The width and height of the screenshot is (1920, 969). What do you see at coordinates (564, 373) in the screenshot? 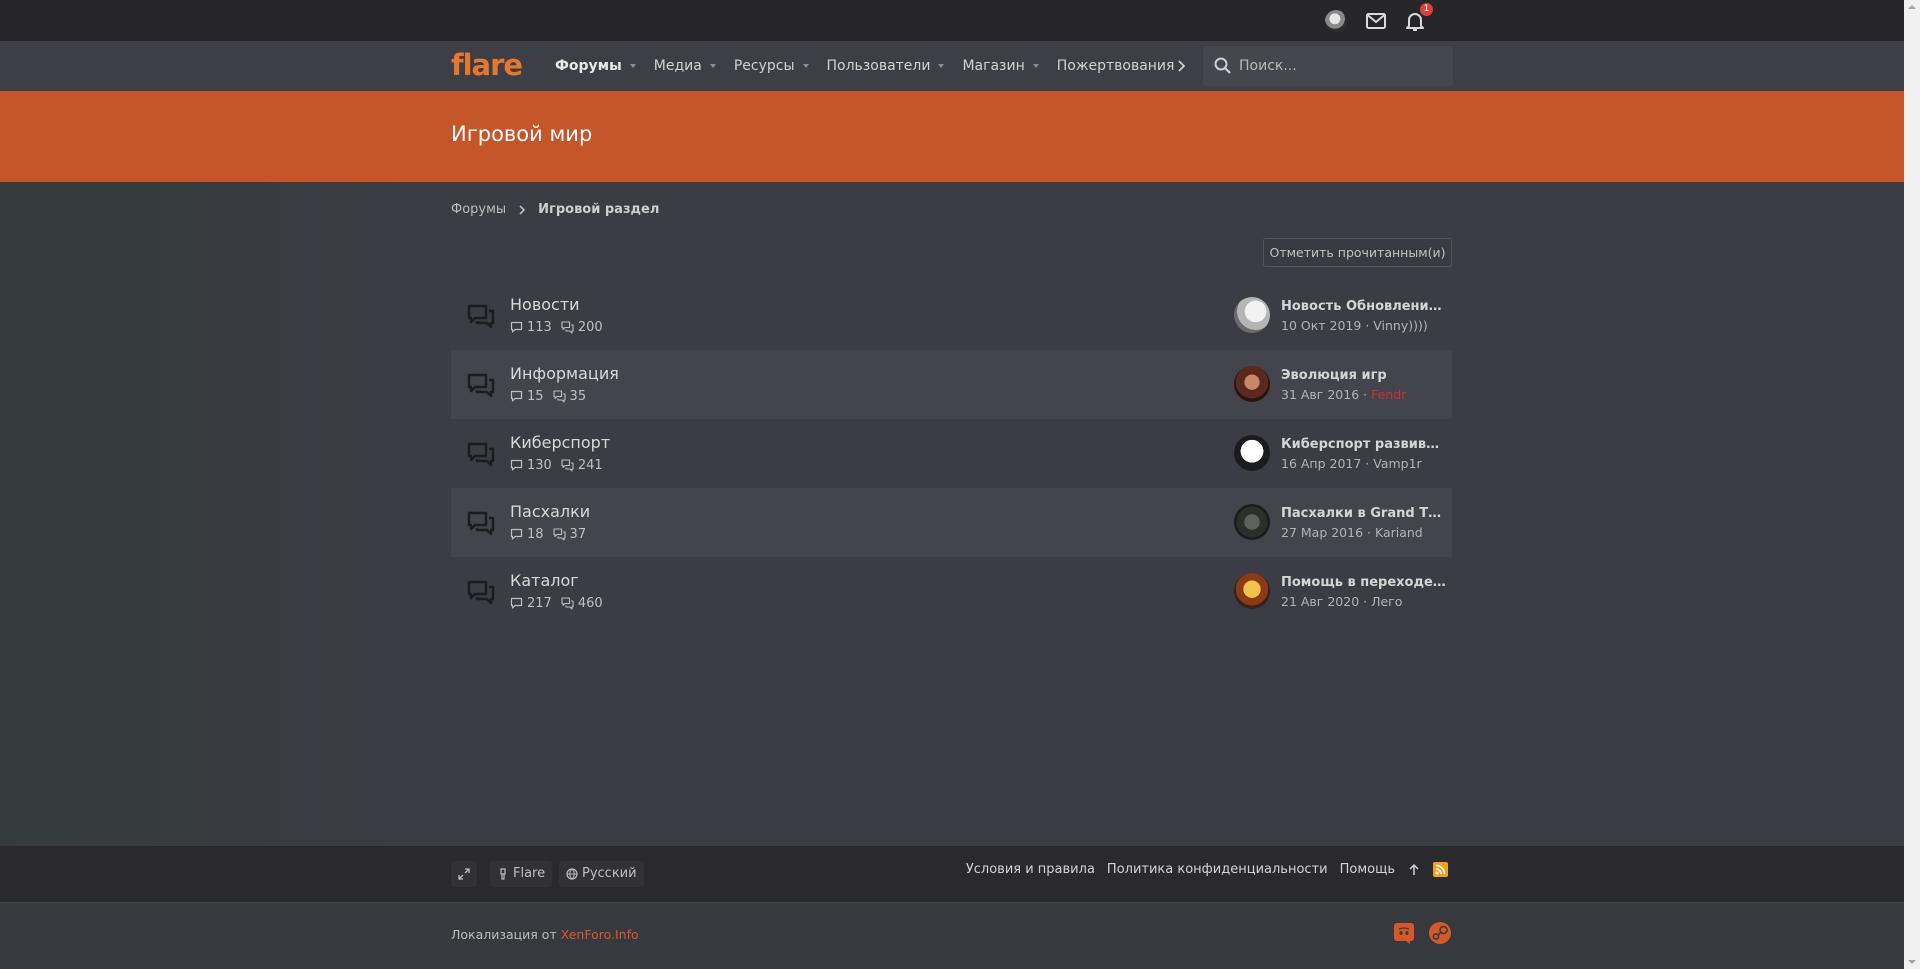
I see `forum-title: Информация` at bounding box center [564, 373].